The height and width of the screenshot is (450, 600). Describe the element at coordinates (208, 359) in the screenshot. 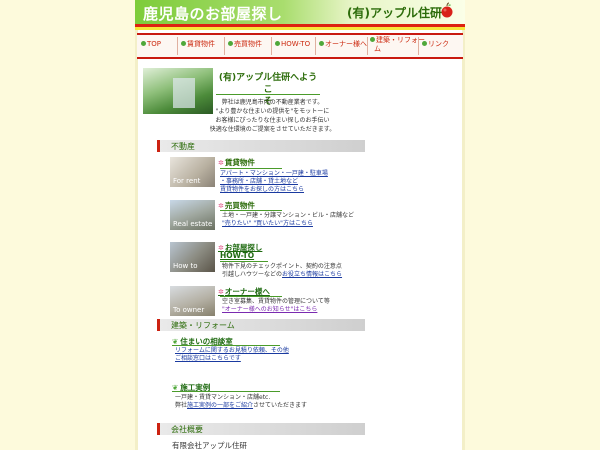

I see `consult-link-2: ご相談窓口はこちらです` at that location.